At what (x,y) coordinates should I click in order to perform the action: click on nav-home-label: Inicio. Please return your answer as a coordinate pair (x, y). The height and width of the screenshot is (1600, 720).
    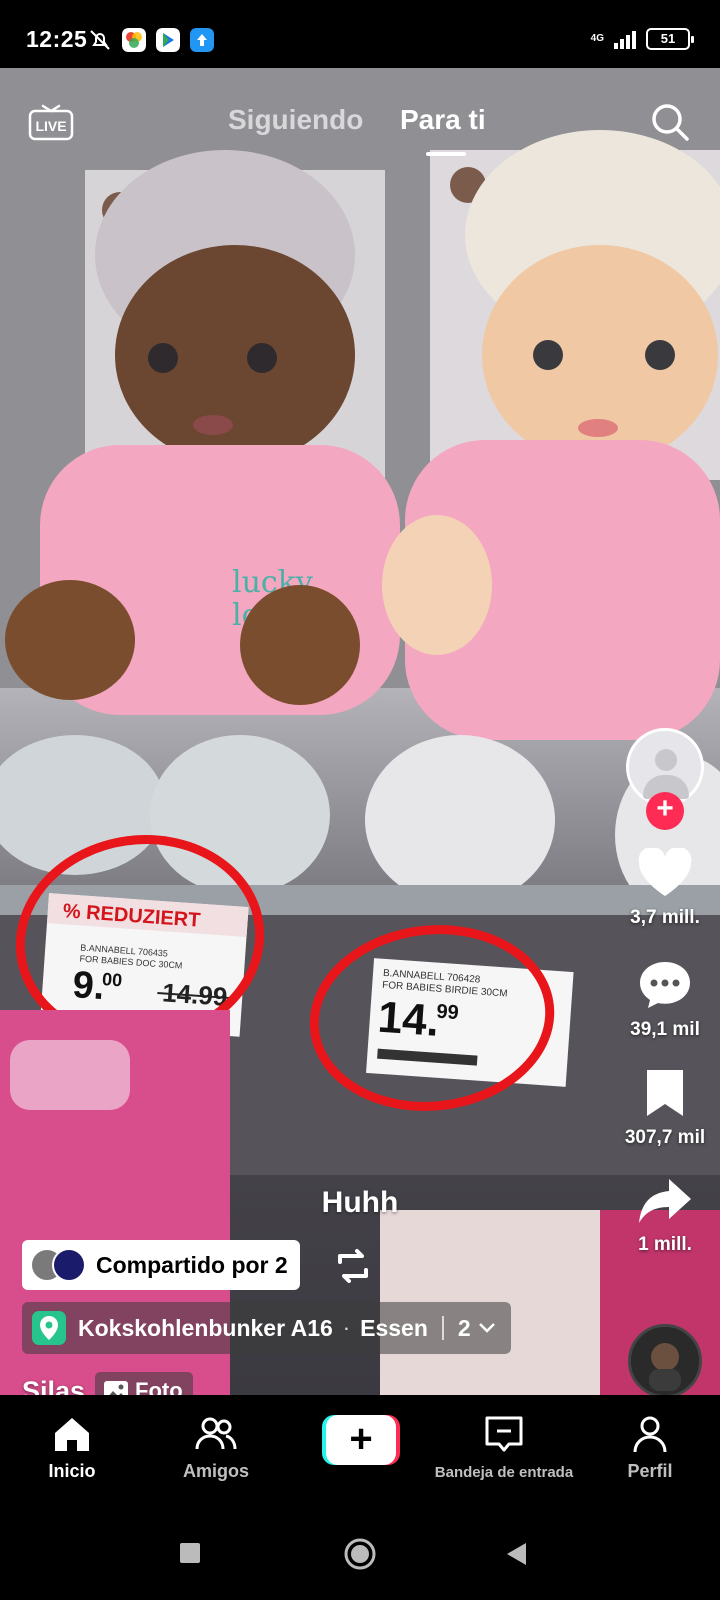
    Looking at the image, I should click on (72, 1471).